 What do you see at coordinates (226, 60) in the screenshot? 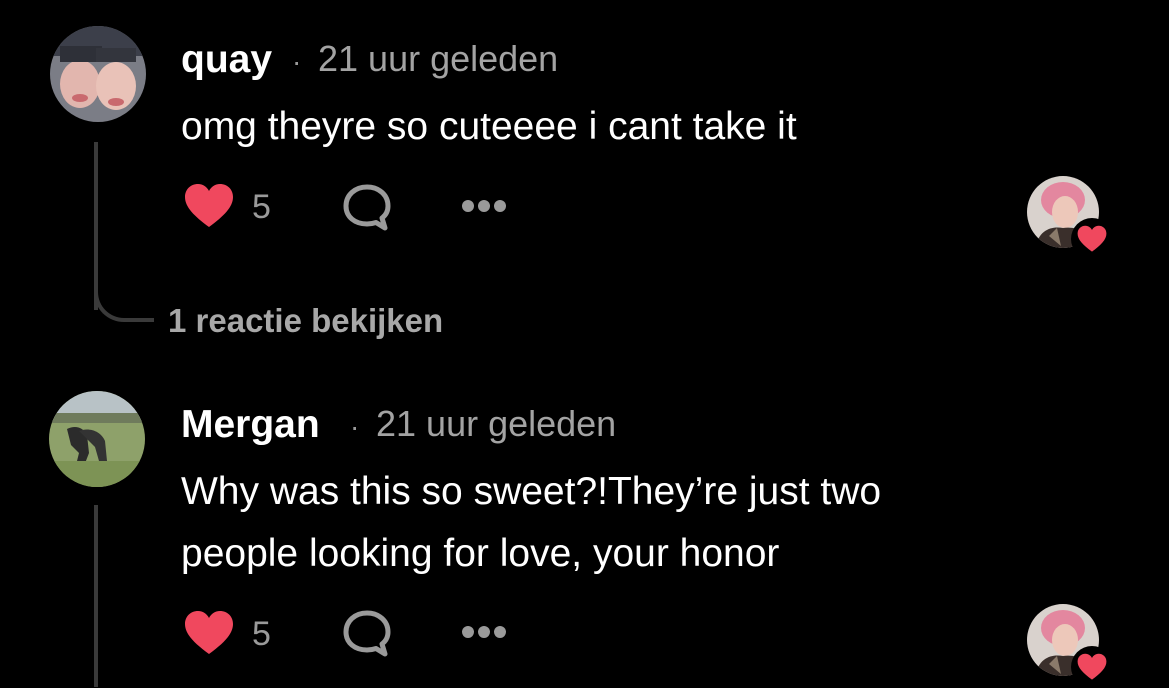
I see `username: quay` at bounding box center [226, 60].